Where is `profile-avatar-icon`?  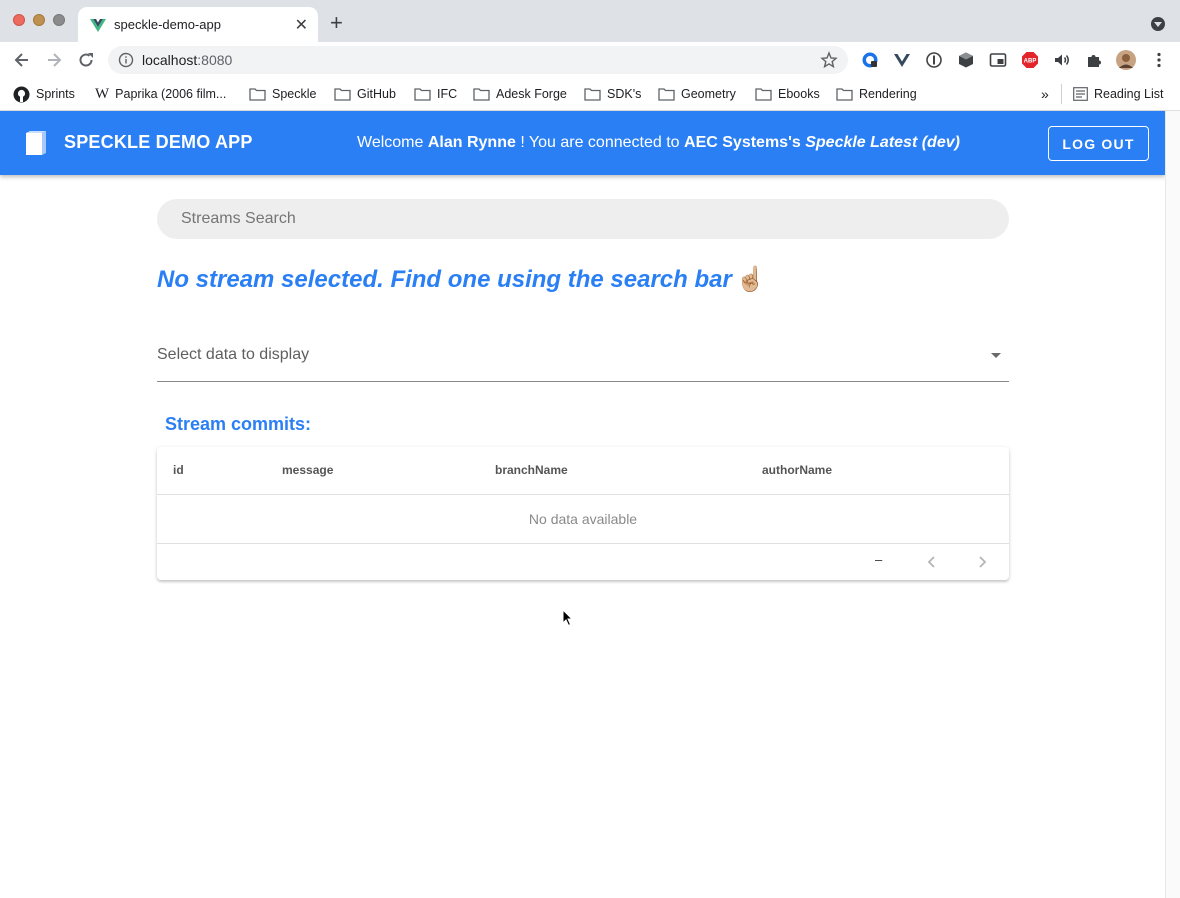 profile-avatar-icon is located at coordinates (1126, 60).